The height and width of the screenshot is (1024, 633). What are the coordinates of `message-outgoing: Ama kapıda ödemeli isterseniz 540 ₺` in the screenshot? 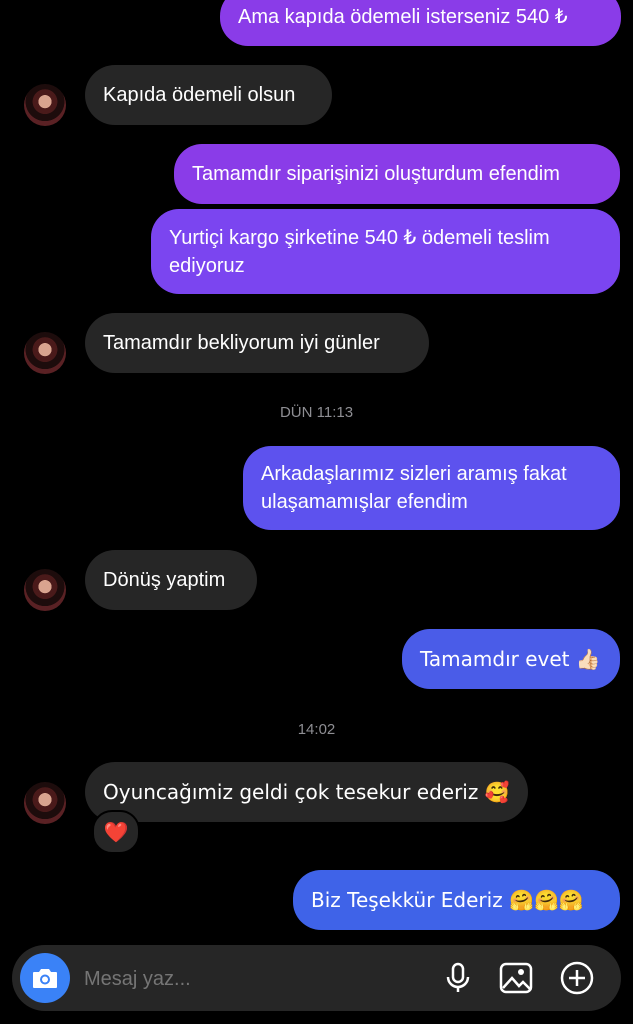 It's located at (420, 23).